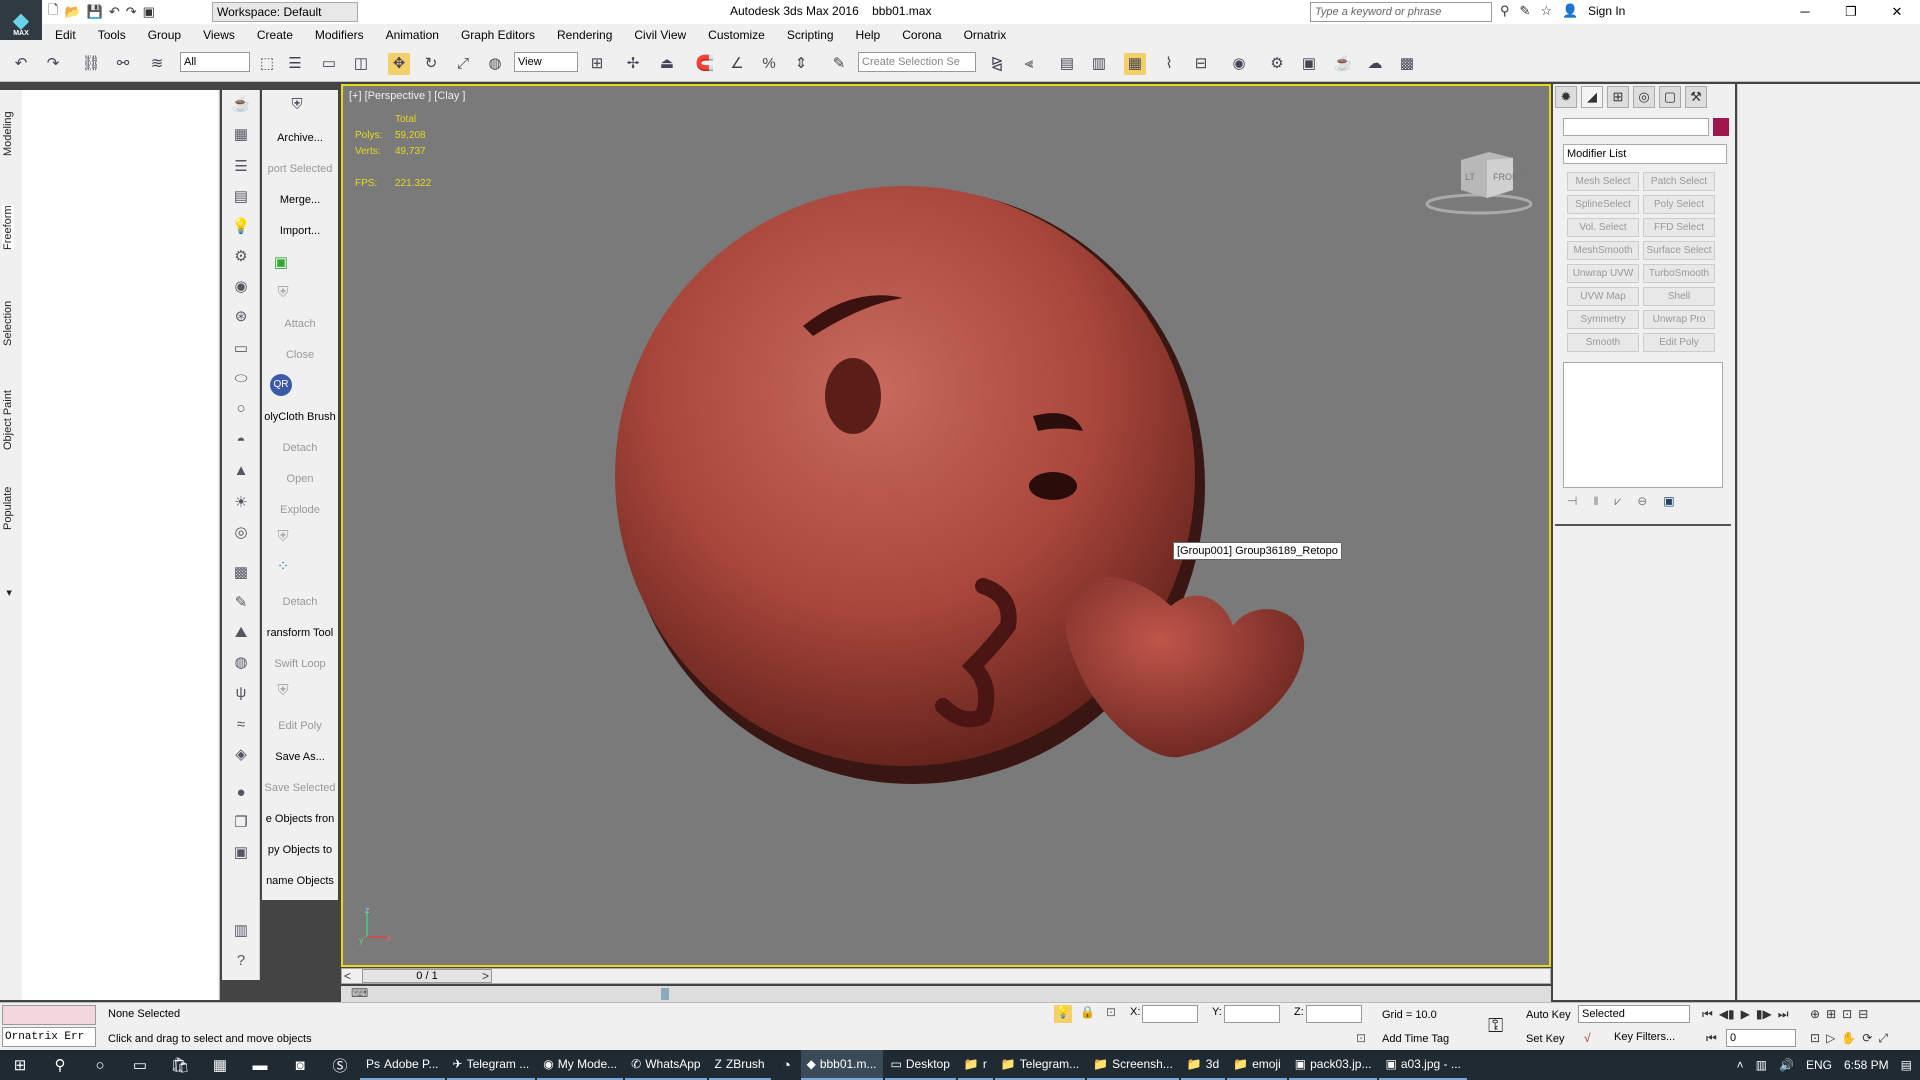 Image resolution: width=1920 pixels, height=1080 pixels. Describe the element at coordinates (946, 976) in the screenshot. I see `time-slider: < 0 / 1 >` at that location.